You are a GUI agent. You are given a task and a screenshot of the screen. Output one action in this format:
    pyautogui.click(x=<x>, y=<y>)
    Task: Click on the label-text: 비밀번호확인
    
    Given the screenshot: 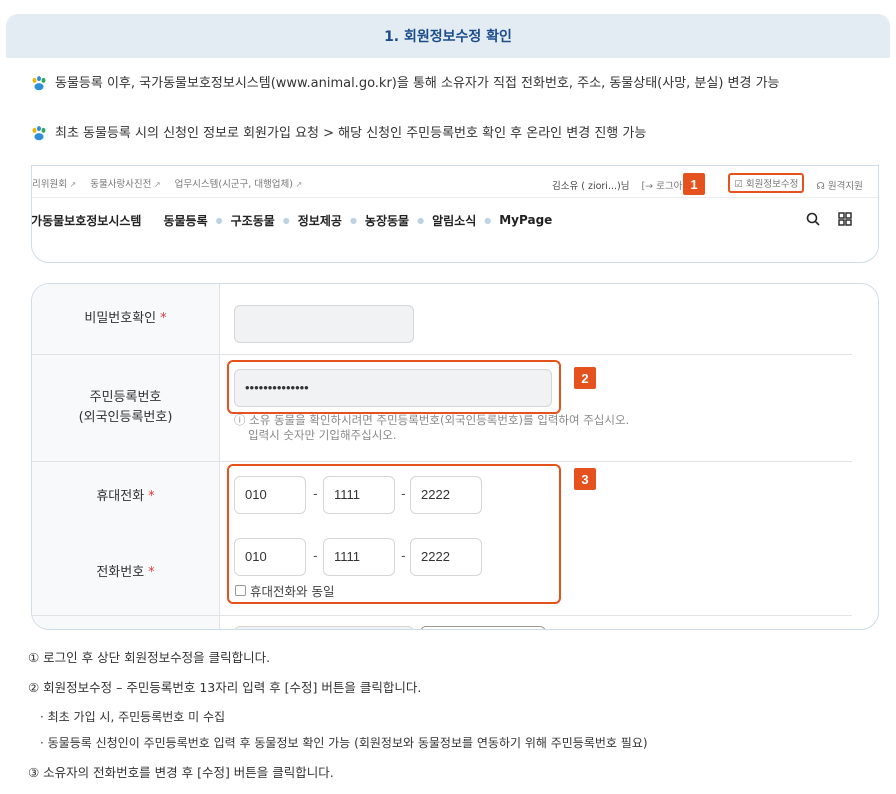 What is the action you would take?
    pyautogui.click(x=120, y=318)
    